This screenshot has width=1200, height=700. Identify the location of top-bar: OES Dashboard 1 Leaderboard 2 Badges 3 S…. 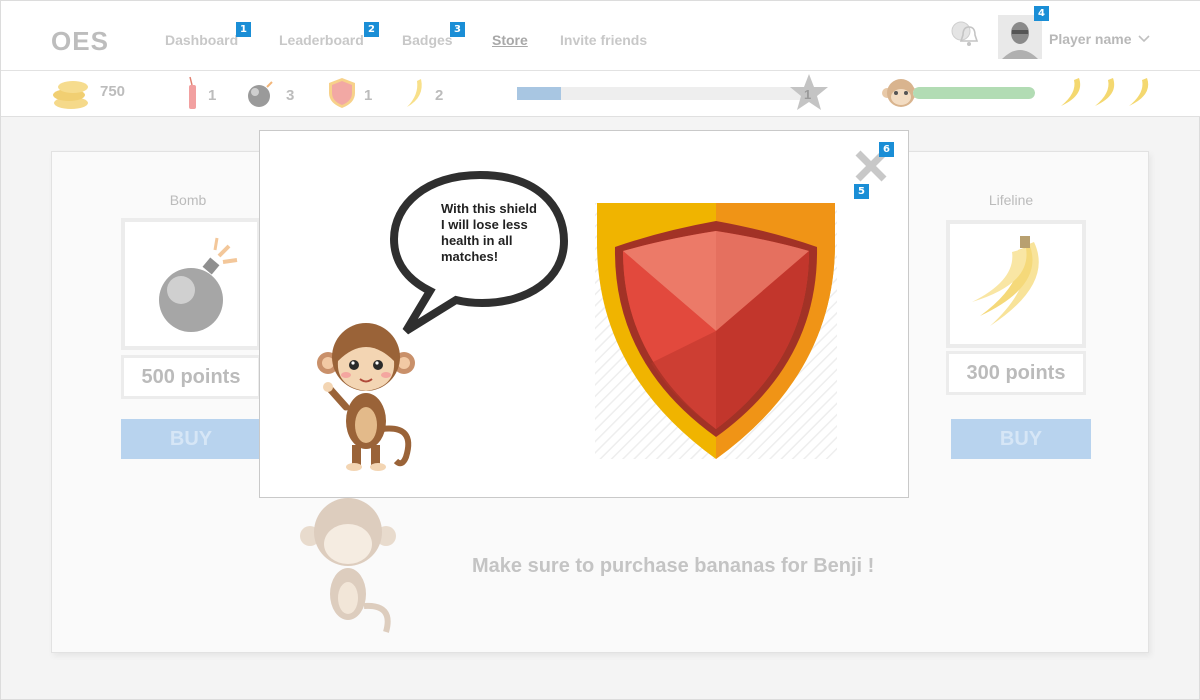
(600, 36).